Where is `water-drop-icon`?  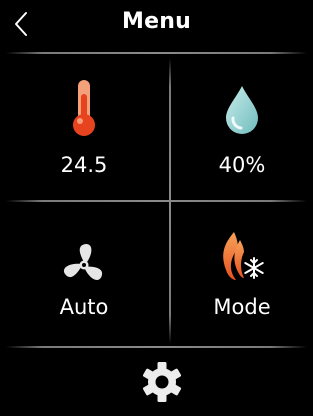 water-drop-icon is located at coordinates (242, 110).